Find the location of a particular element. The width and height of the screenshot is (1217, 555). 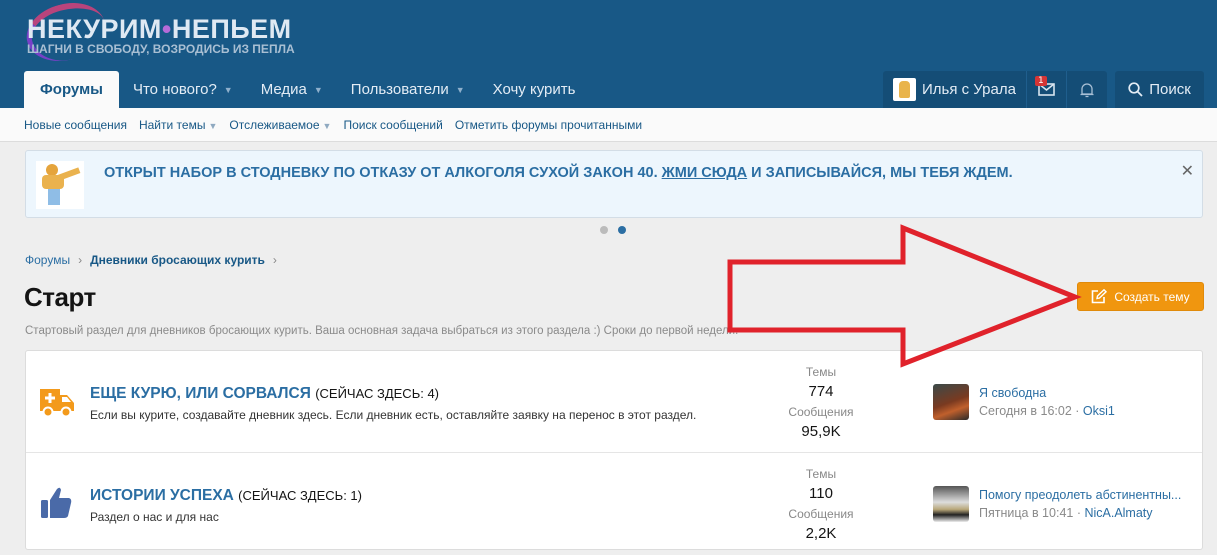

threads-count: 774 is located at coordinates (821, 391).